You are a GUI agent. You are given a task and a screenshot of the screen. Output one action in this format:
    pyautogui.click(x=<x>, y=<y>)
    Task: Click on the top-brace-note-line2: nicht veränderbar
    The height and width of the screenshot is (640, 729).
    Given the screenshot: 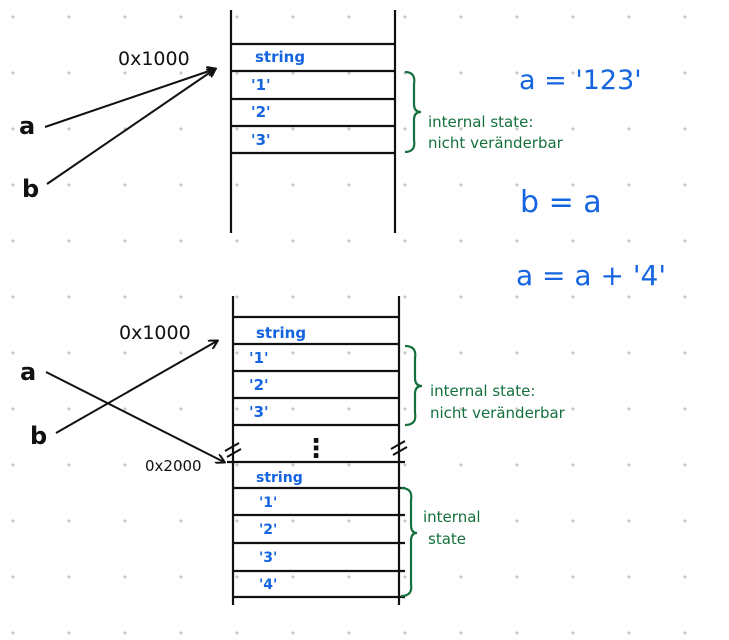 What is the action you would take?
    pyautogui.click(x=496, y=143)
    